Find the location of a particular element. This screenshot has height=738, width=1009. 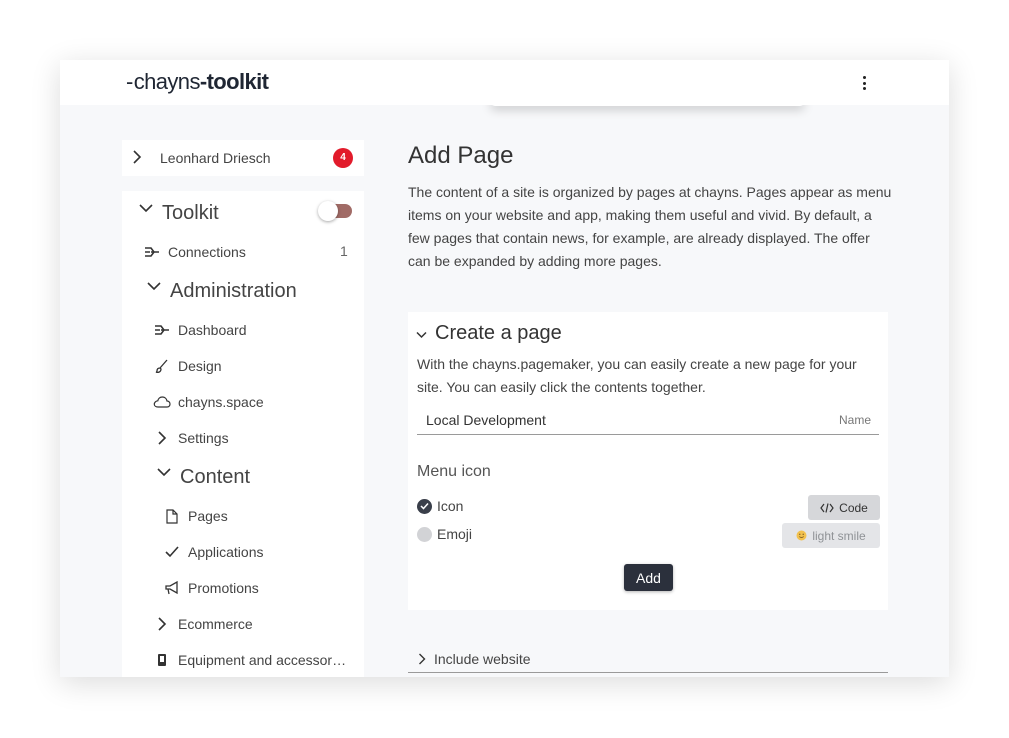

sidebar-item-label: Settings is located at coordinates (203, 438).